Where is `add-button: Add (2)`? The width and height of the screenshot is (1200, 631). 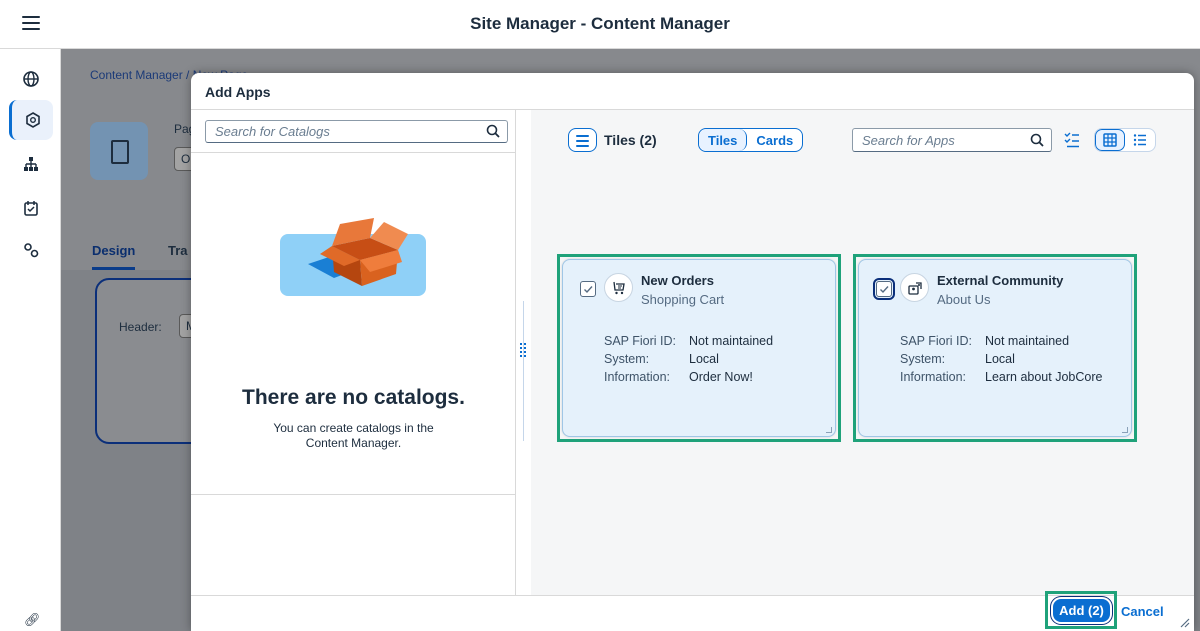 add-button: Add (2) is located at coordinates (1081, 610).